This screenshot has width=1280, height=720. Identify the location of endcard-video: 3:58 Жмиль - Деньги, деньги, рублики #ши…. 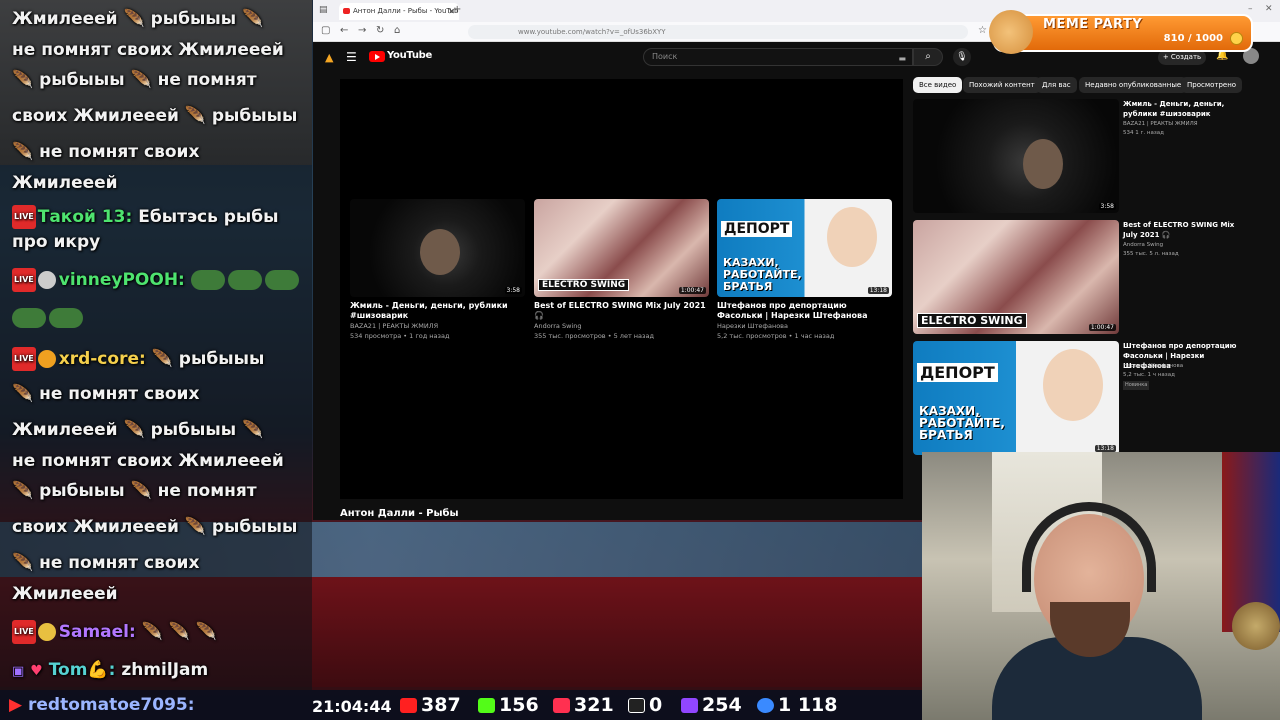
(437, 270).